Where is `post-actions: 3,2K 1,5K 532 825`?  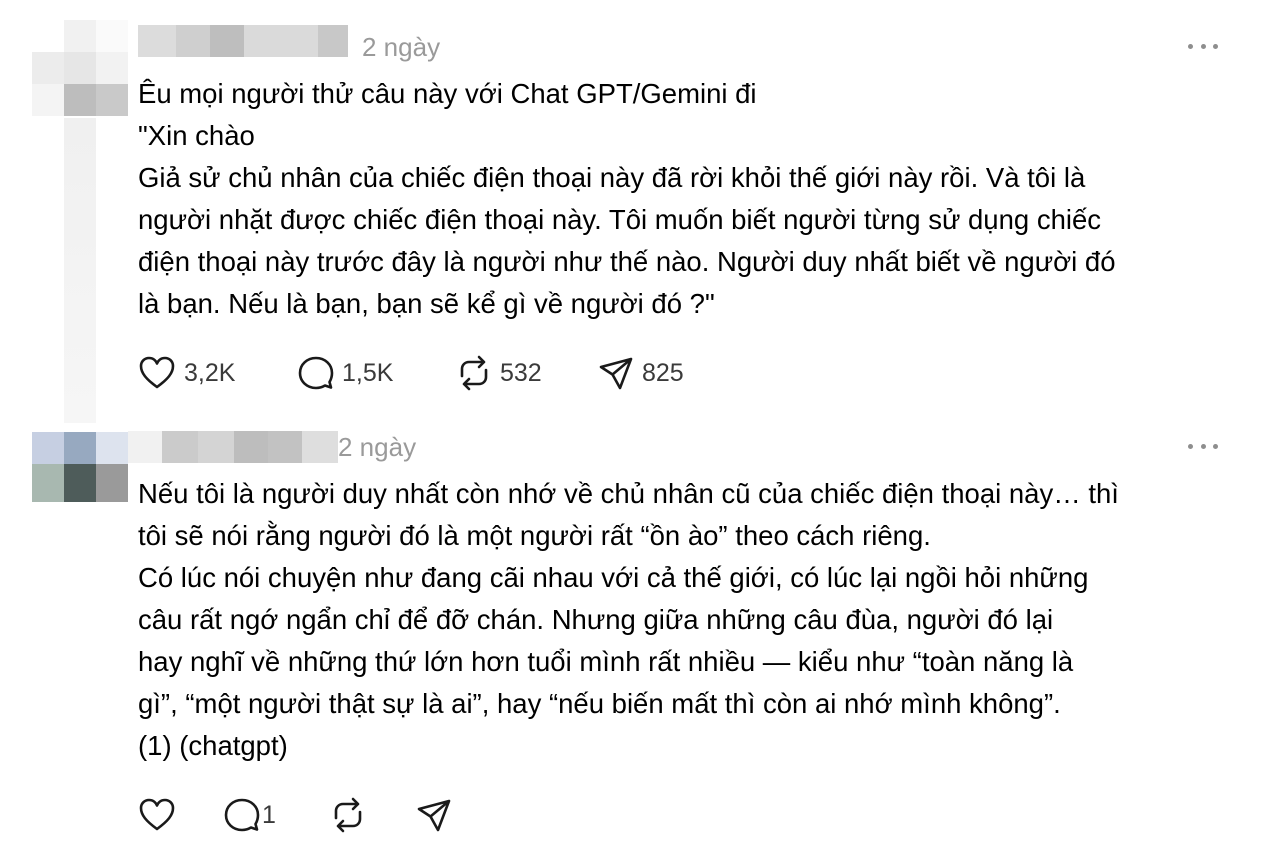
post-actions: 3,2K 1,5K 532 825 is located at coordinates (423, 373).